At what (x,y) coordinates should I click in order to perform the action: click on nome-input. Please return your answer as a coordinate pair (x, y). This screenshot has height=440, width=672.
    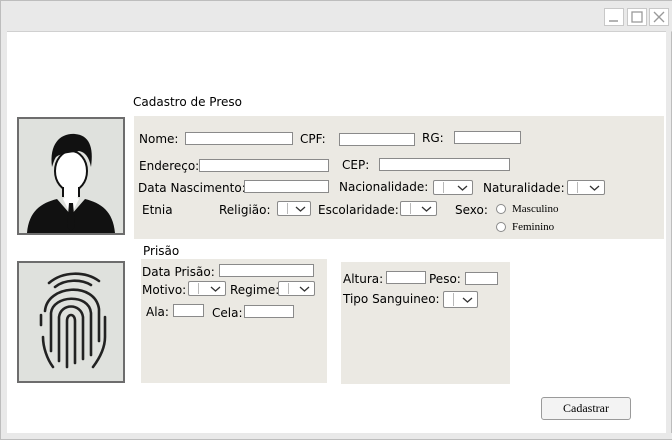
    Looking at the image, I should click on (239, 138).